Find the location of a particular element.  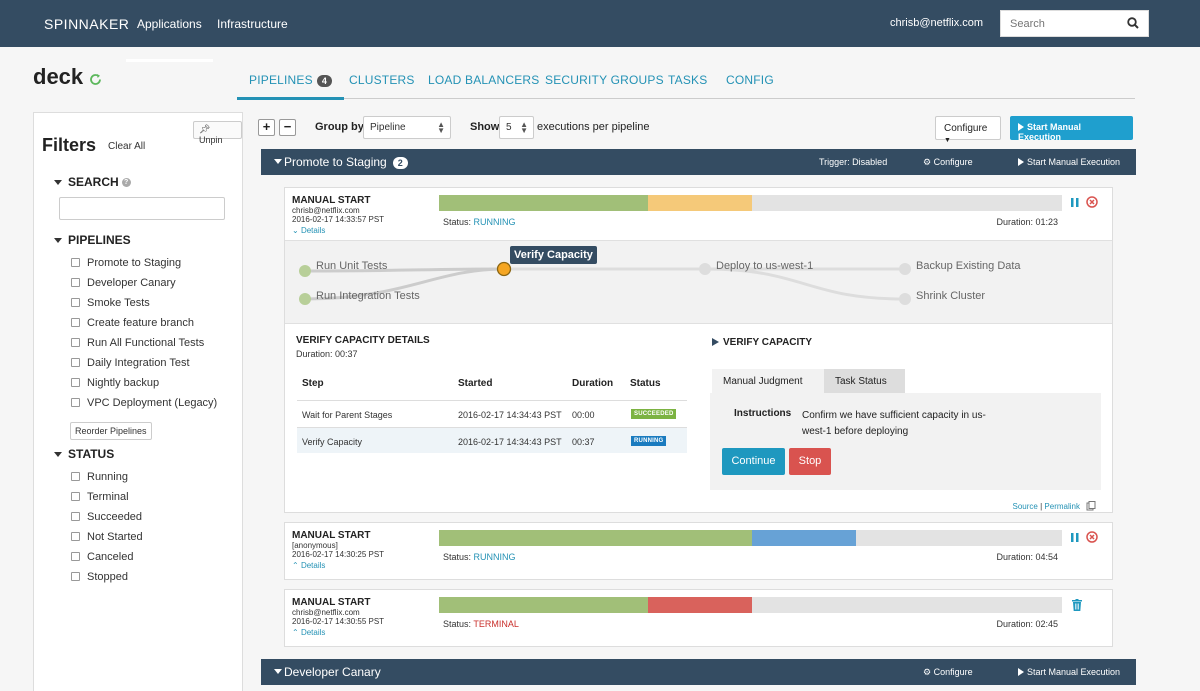

verify-capacity-header: VERIFY CAPACITY is located at coordinates (762, 342).